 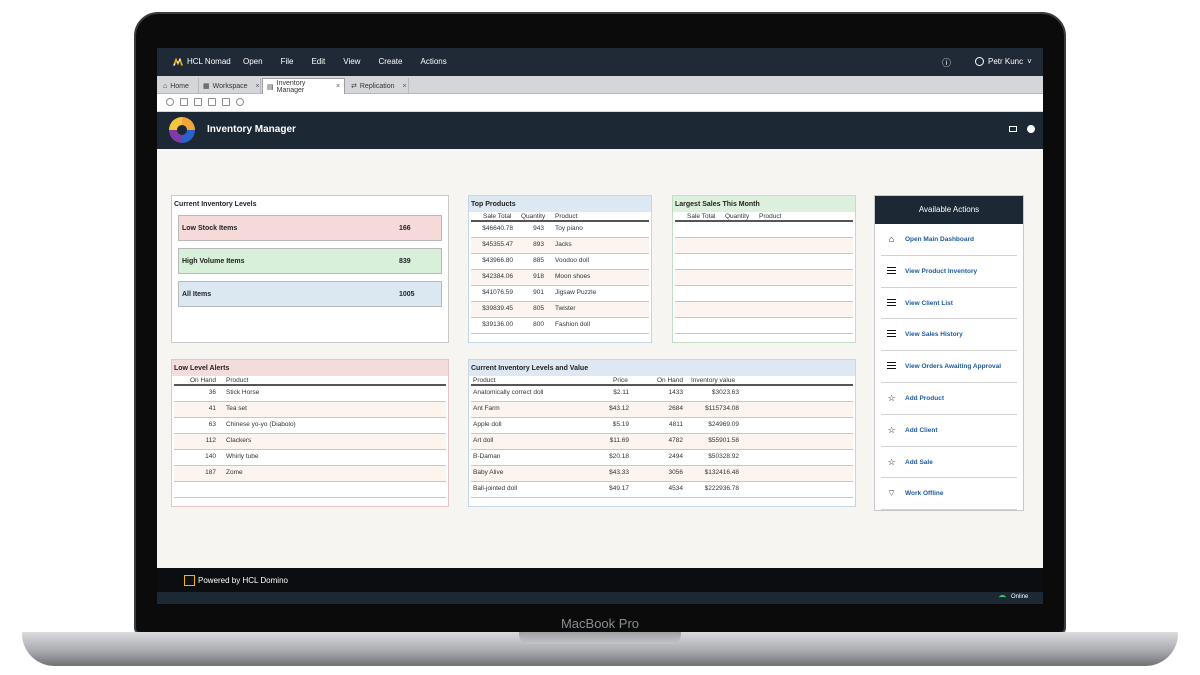 What do you see at coordinates (433, 61) in the screenshot?
I see `menu-actions: Actions` at bounding box center [433, 61].